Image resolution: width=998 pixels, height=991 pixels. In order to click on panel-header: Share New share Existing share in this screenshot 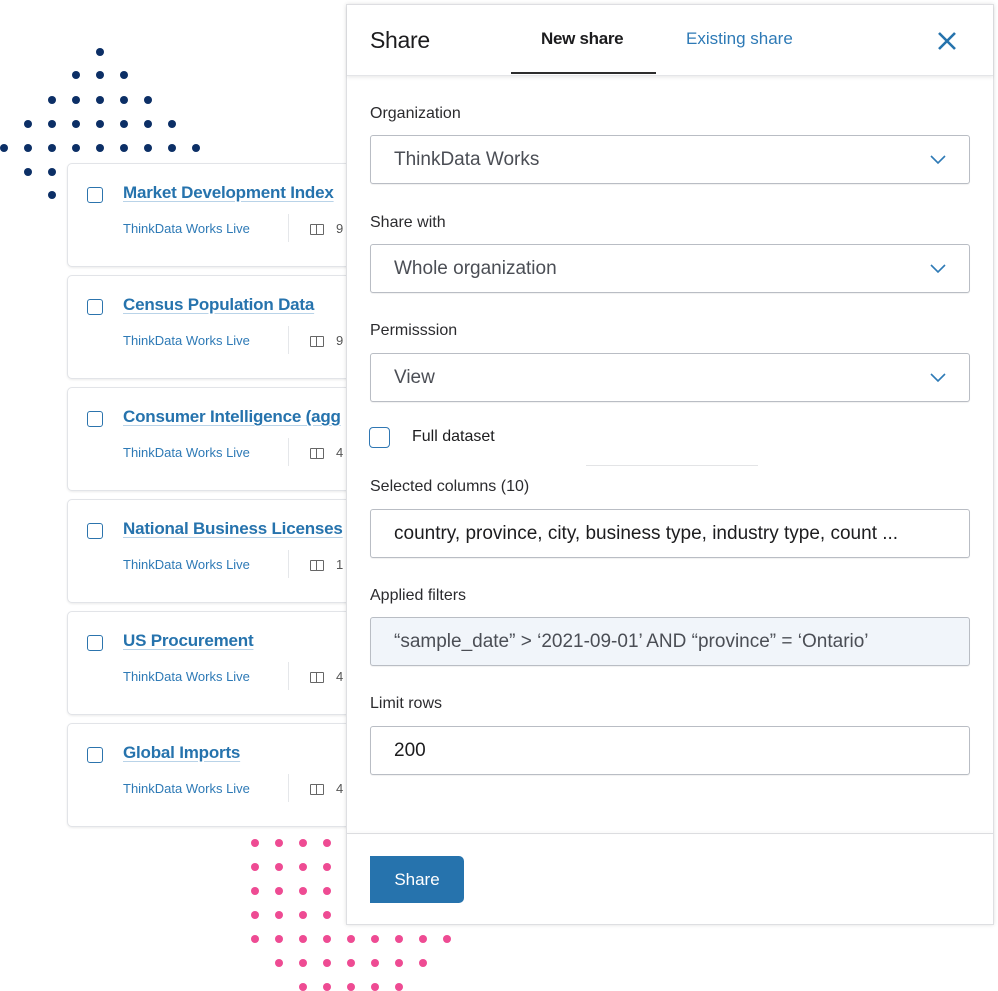, I will do `click(670, 40)`.